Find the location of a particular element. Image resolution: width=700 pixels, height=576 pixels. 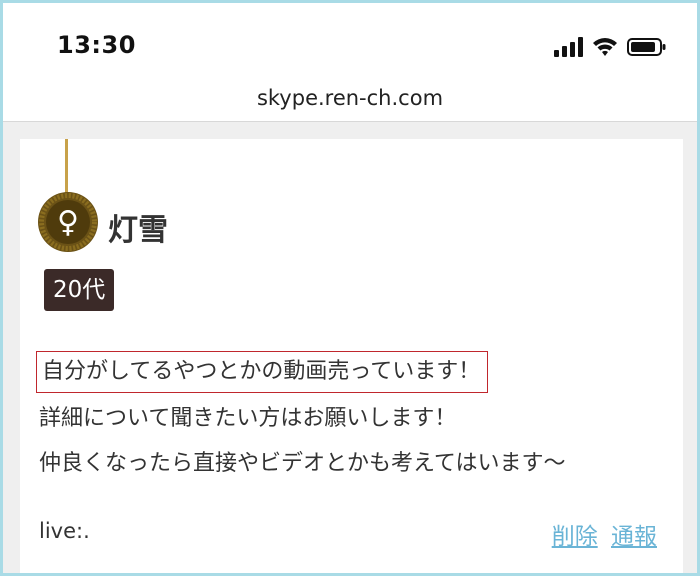

cellular-signal-icon is located at coordinates (568, 47).